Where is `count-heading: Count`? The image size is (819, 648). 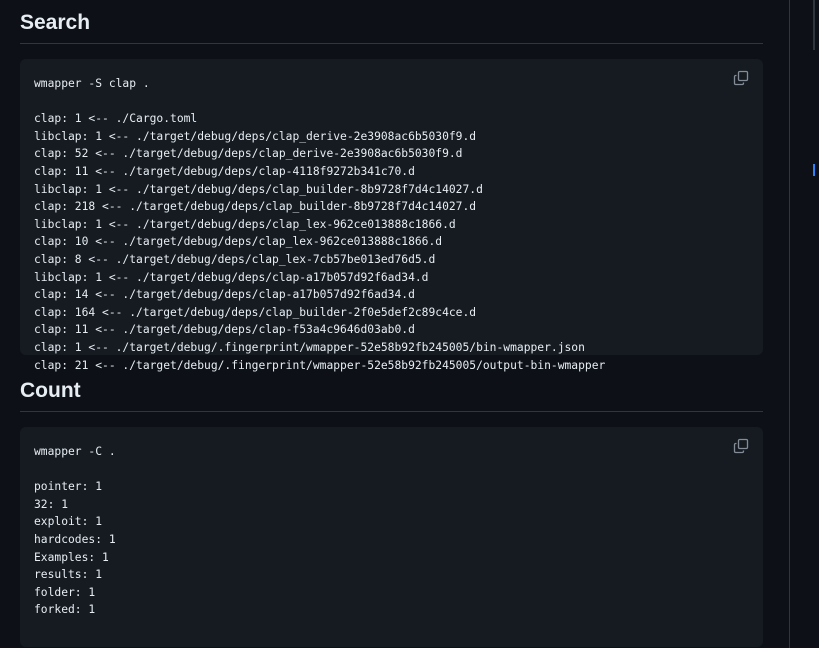 count-heading: Count is located at coordinates (391, 395).